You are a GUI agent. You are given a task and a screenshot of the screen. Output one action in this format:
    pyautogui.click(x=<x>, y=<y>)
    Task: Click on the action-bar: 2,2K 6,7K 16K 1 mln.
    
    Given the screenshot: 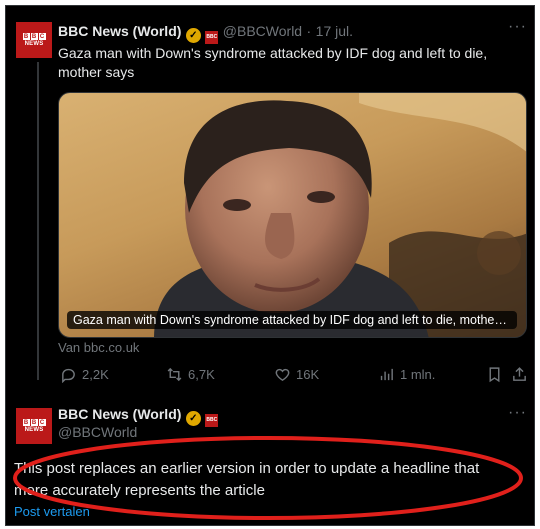 What is the action you would take?
    pyautogui.click(x=293, y=376)
    